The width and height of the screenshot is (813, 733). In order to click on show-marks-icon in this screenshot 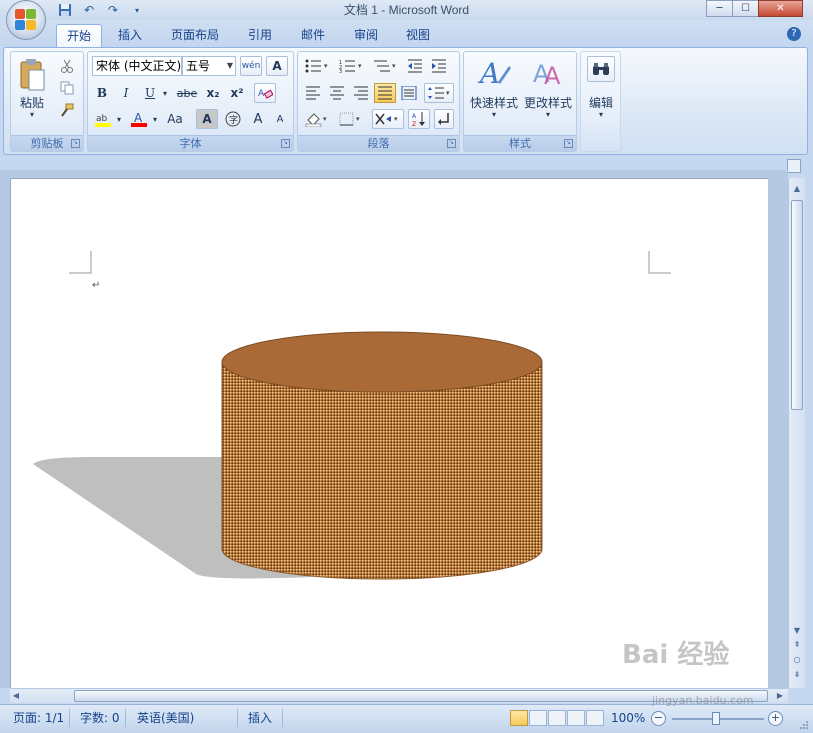, I will do `click(444, 119)`.